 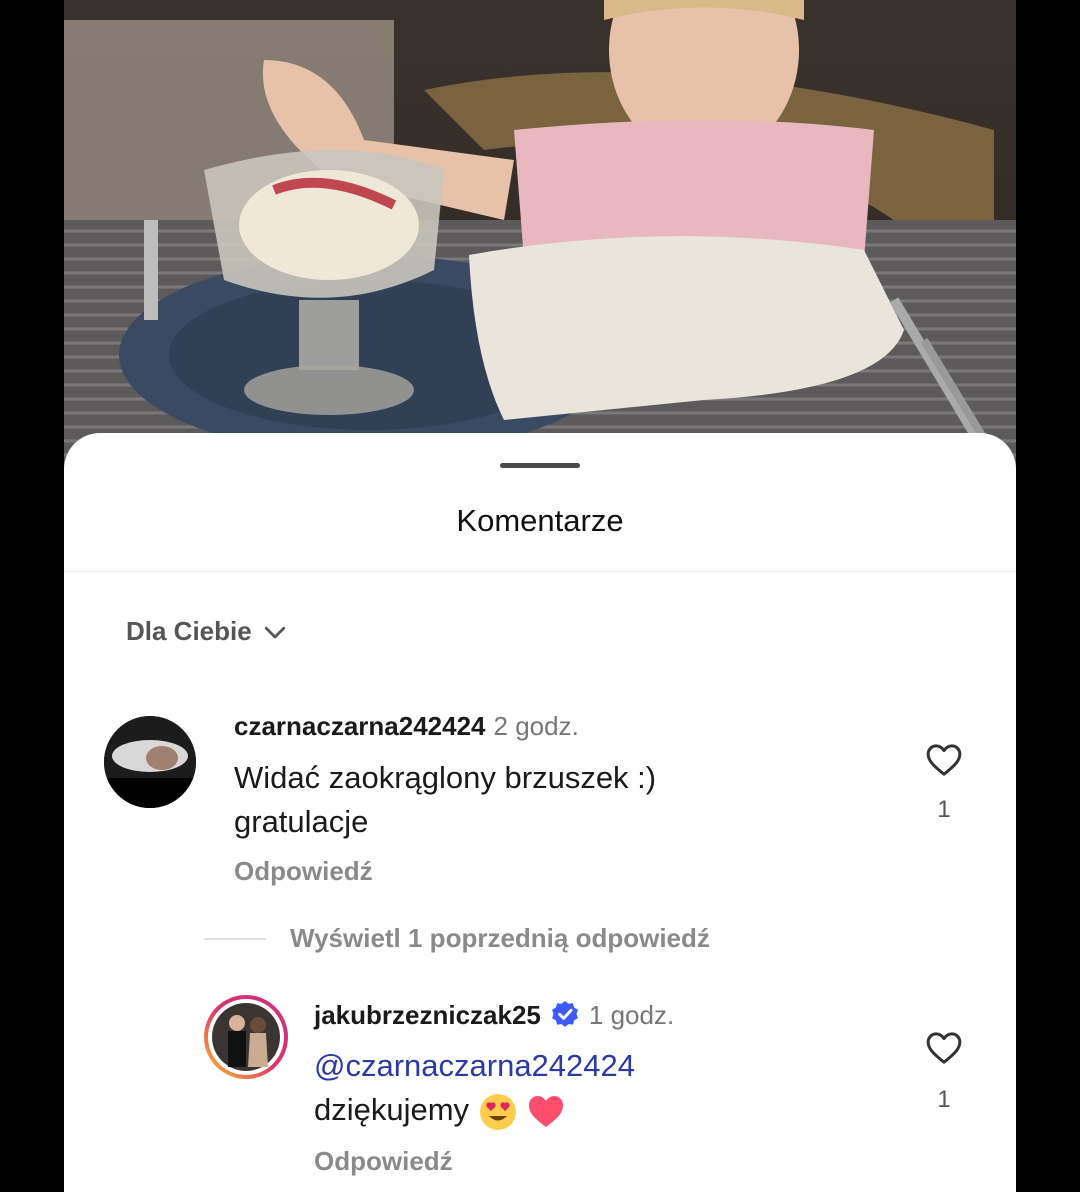 I want to click on comment-text: Widać zaokrąglony brzuszek :) gratulacje, so click(x=445, y=800).